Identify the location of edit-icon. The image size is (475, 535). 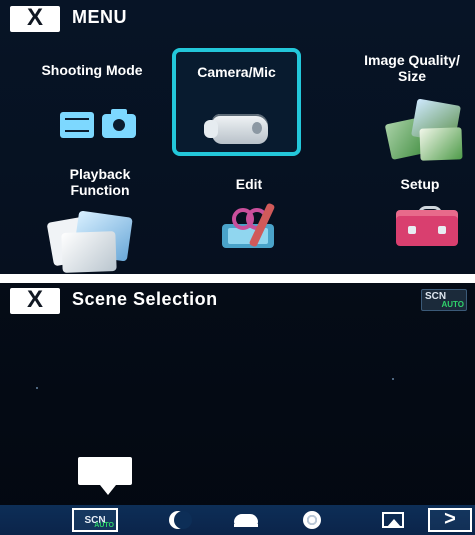
(249, 229).